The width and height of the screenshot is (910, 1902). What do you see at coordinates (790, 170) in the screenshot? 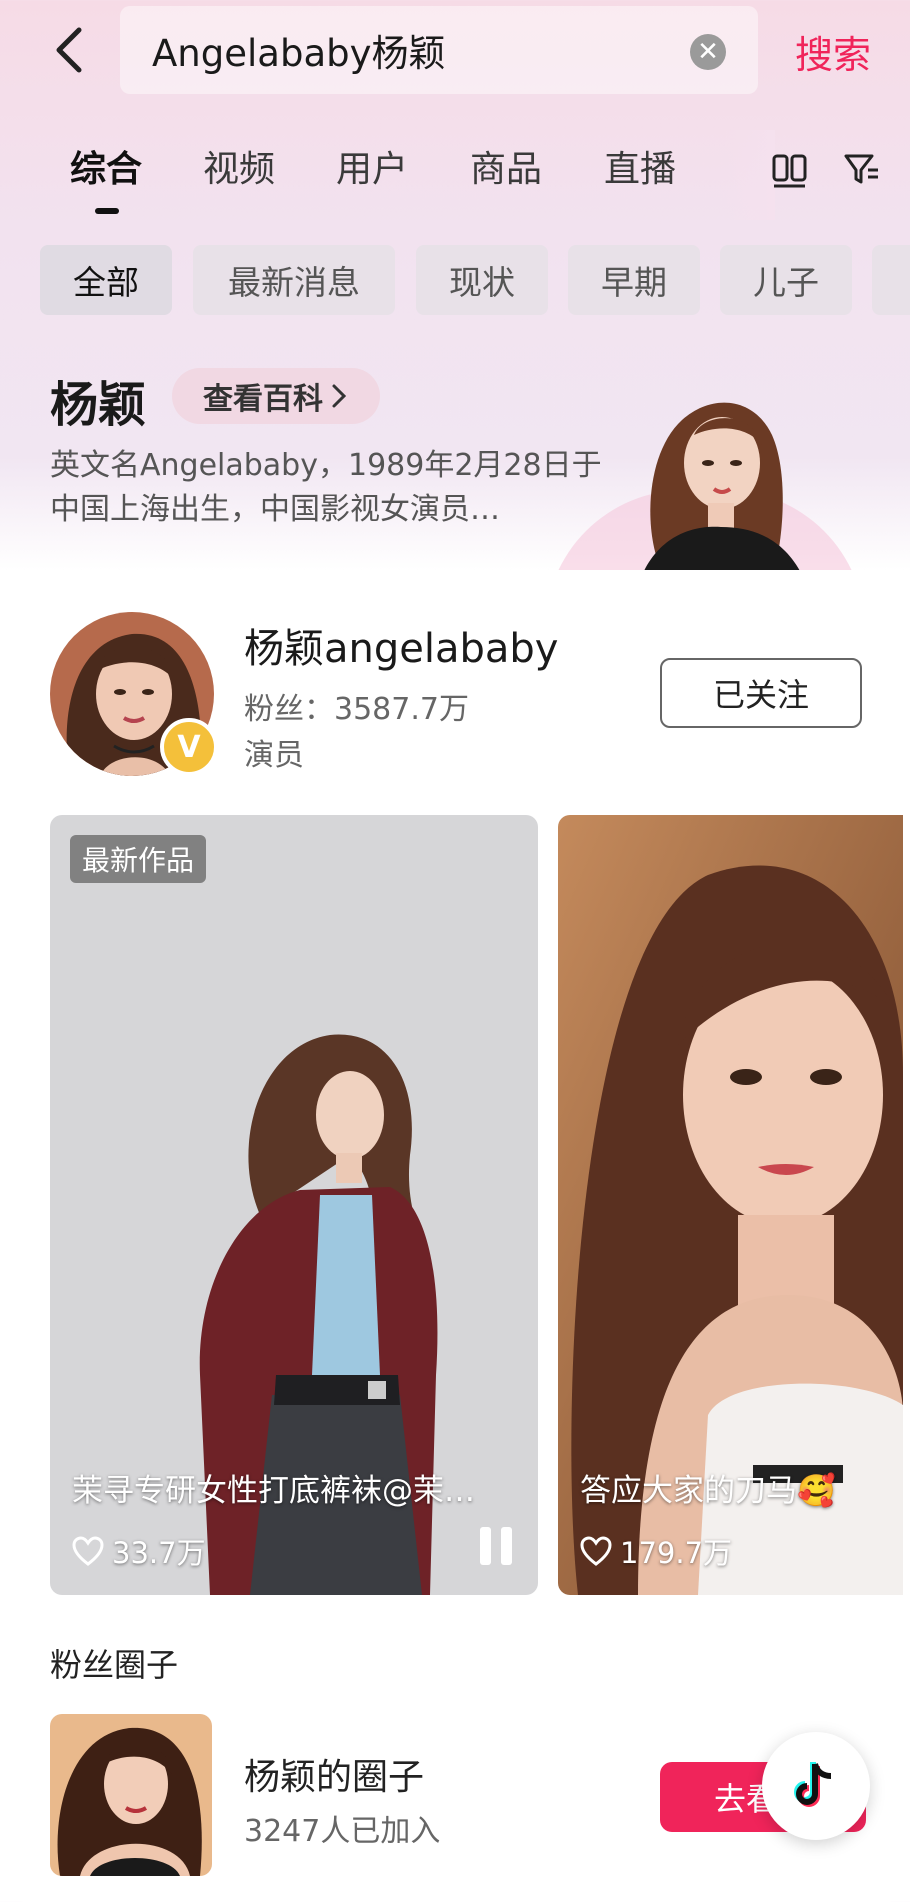
I see `grid-view-icon` at bounding box center [790, 170].